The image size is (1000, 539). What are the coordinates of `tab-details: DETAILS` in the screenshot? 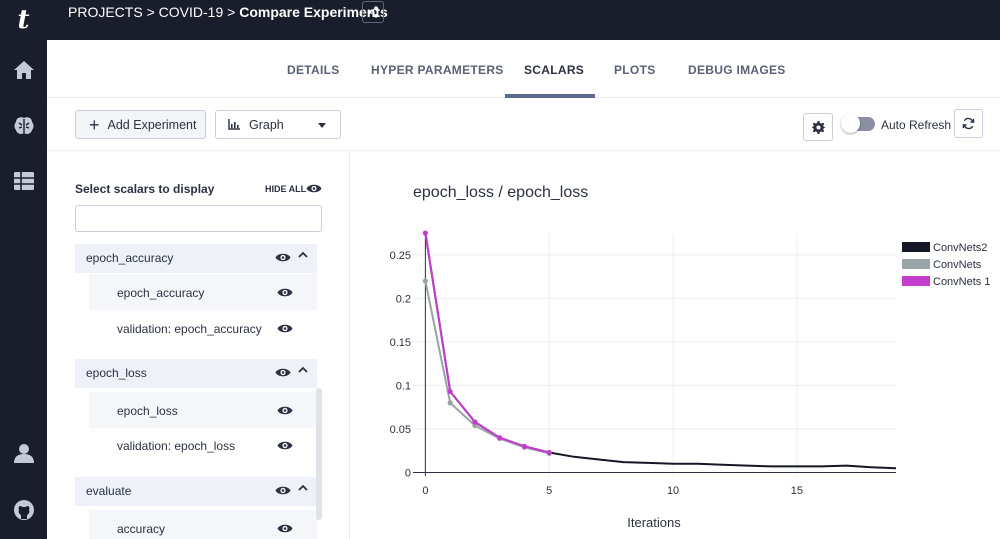 It's located at (313, 70).